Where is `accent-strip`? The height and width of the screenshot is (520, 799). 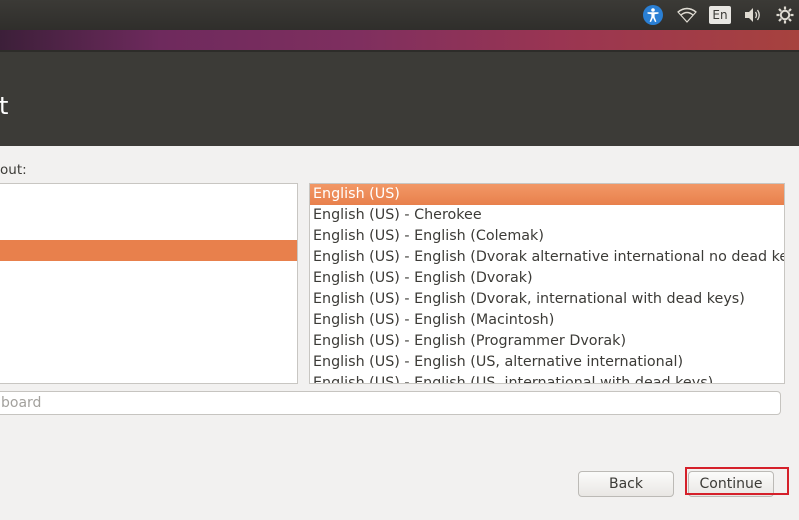
accent-strip is located at coordinates (399, 40).